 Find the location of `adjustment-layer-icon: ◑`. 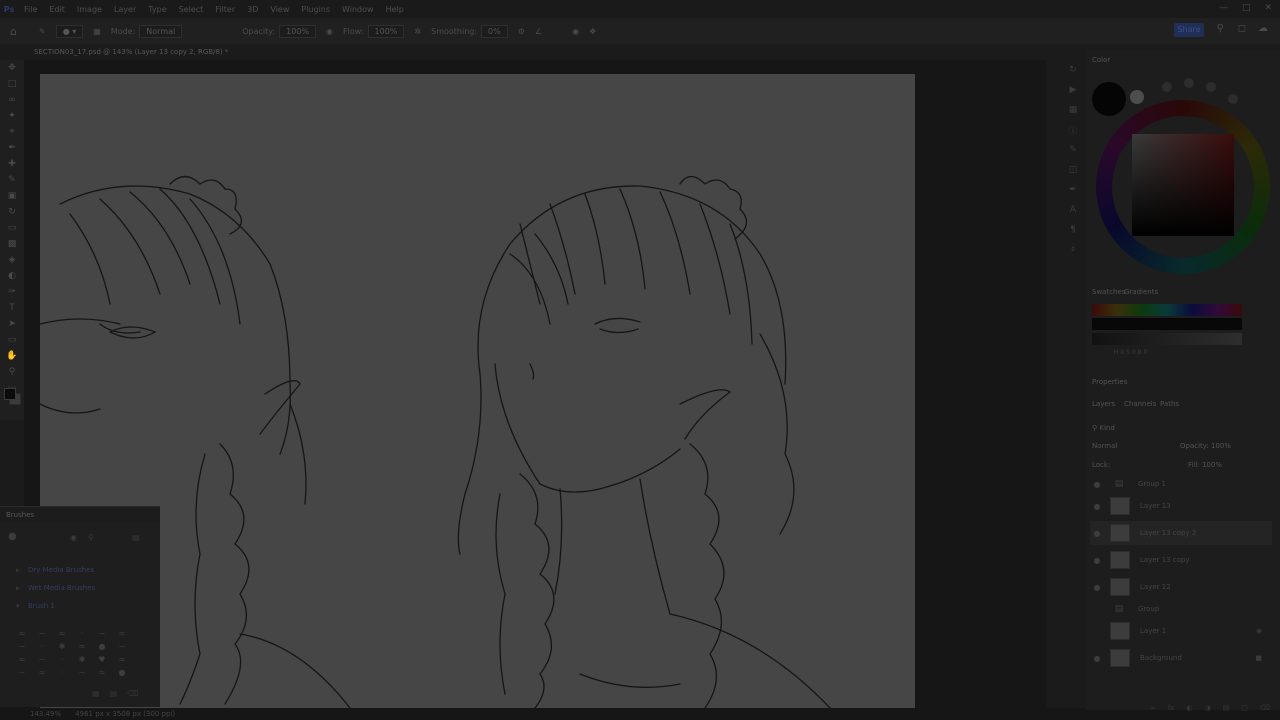

adjustment-layer-icon: ◑ is located at coordinates (1208, 708).